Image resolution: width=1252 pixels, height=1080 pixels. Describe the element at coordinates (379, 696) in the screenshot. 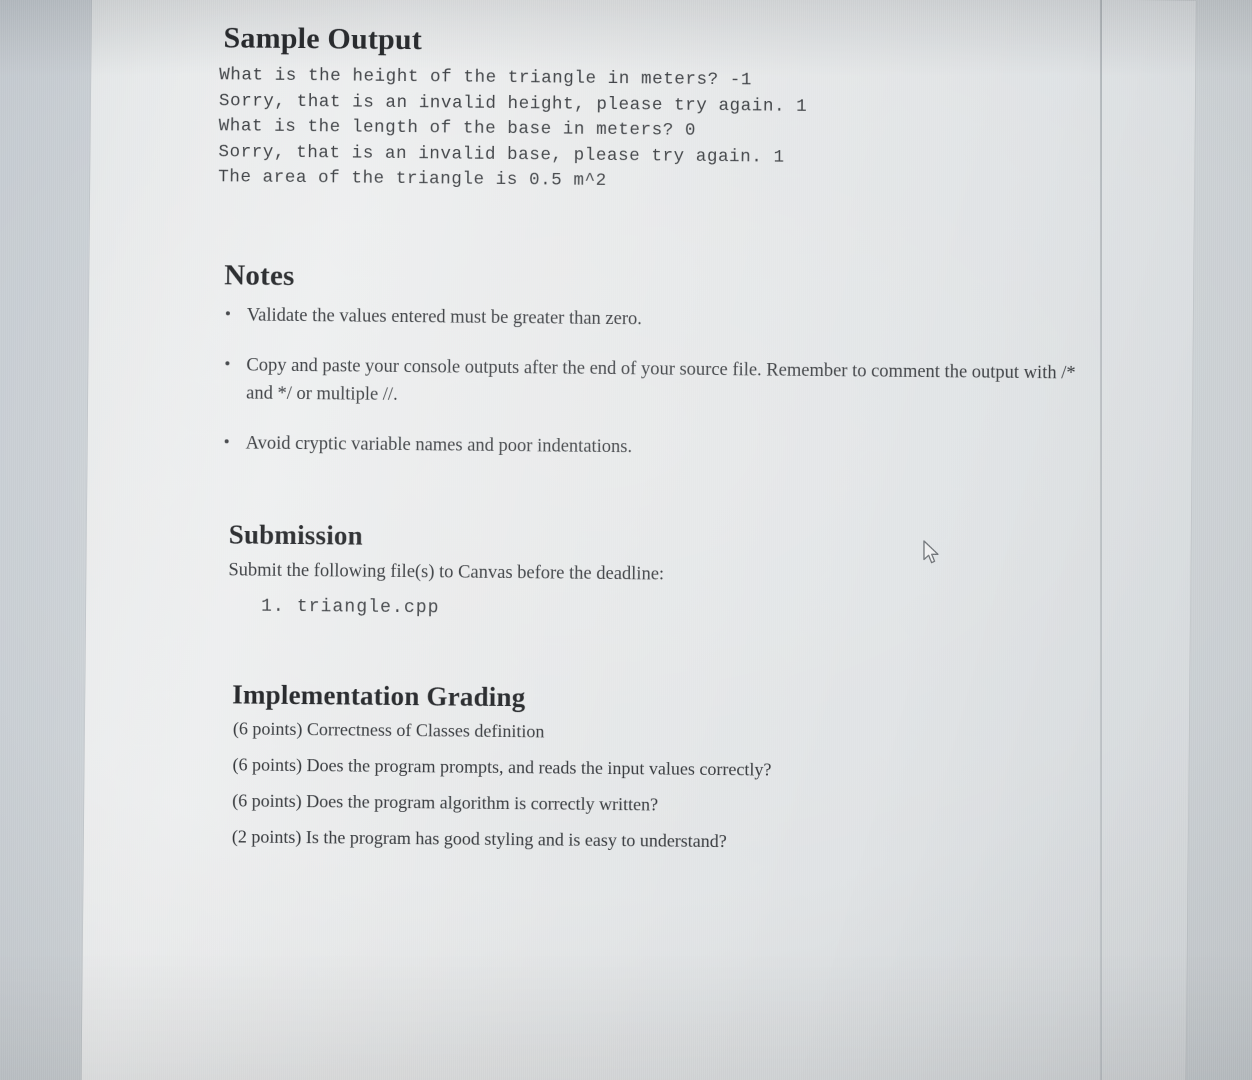

I see `implementation-grading-heading: Implementation Grading` at that location.